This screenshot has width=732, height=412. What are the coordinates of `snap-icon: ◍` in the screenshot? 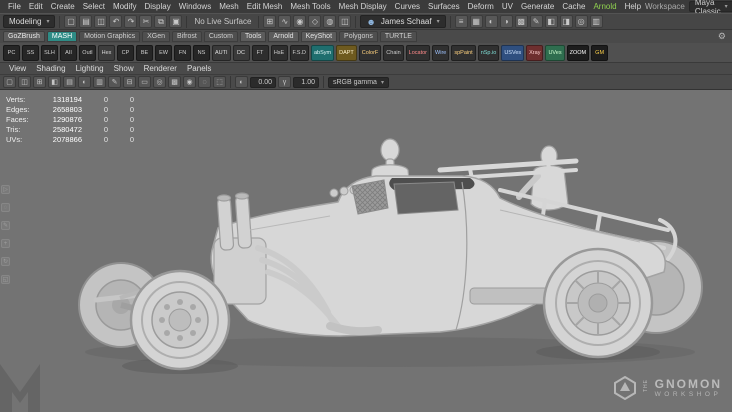 It's located at (330, 21).